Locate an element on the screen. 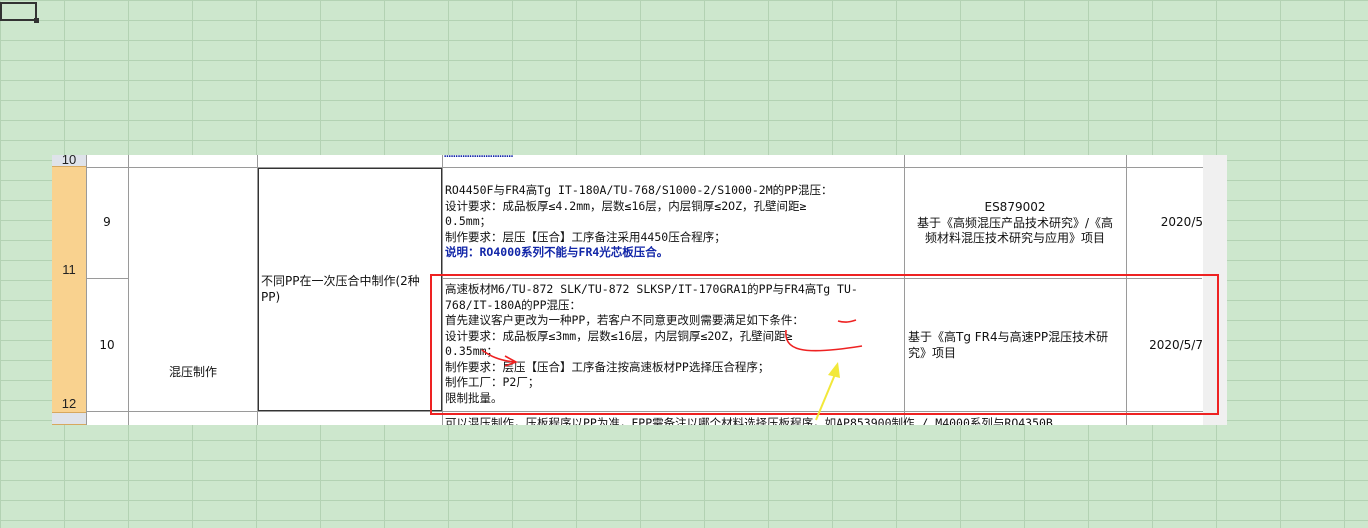  process-line: 0.5mm； is located at coordinates (468, 221).